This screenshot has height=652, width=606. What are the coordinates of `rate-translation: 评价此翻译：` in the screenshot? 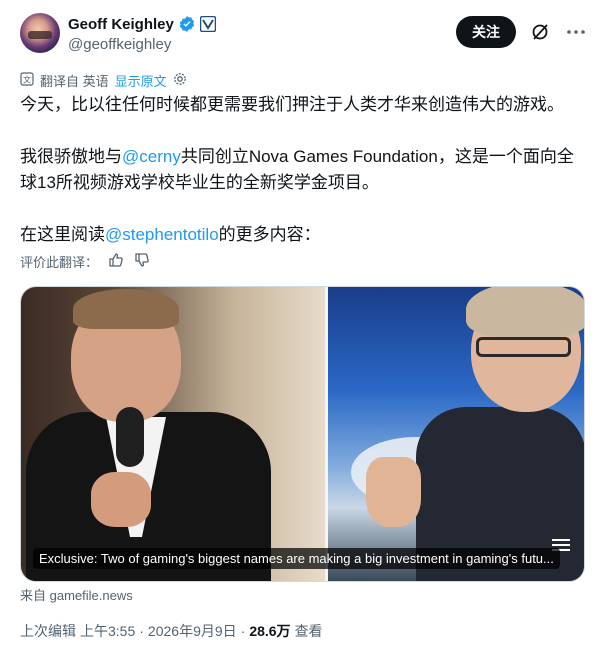 It's located at (85, 261).